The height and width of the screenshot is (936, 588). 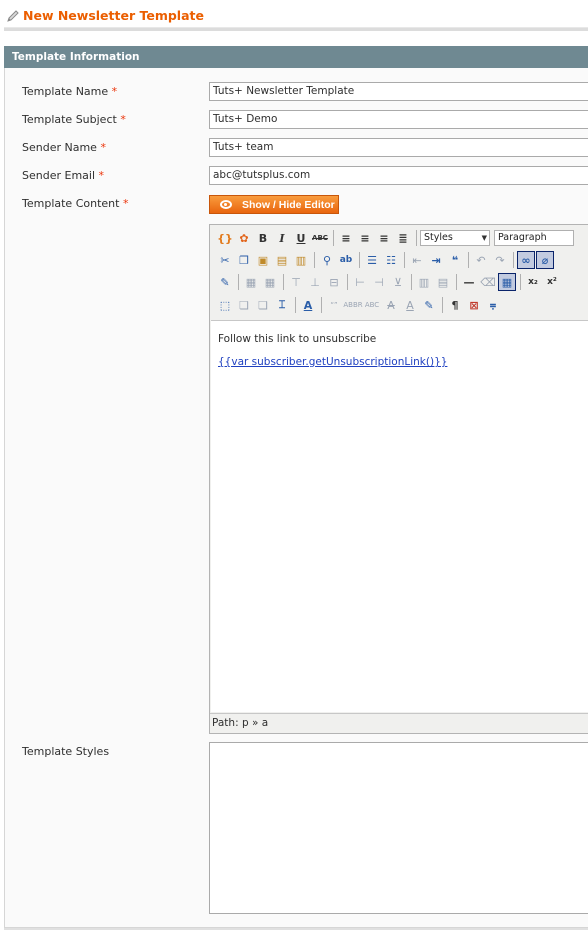 What do you see at coordinates (346, 260) in the screenshot?
I see `replace-icon: ab` at bounding box center [346, 260].